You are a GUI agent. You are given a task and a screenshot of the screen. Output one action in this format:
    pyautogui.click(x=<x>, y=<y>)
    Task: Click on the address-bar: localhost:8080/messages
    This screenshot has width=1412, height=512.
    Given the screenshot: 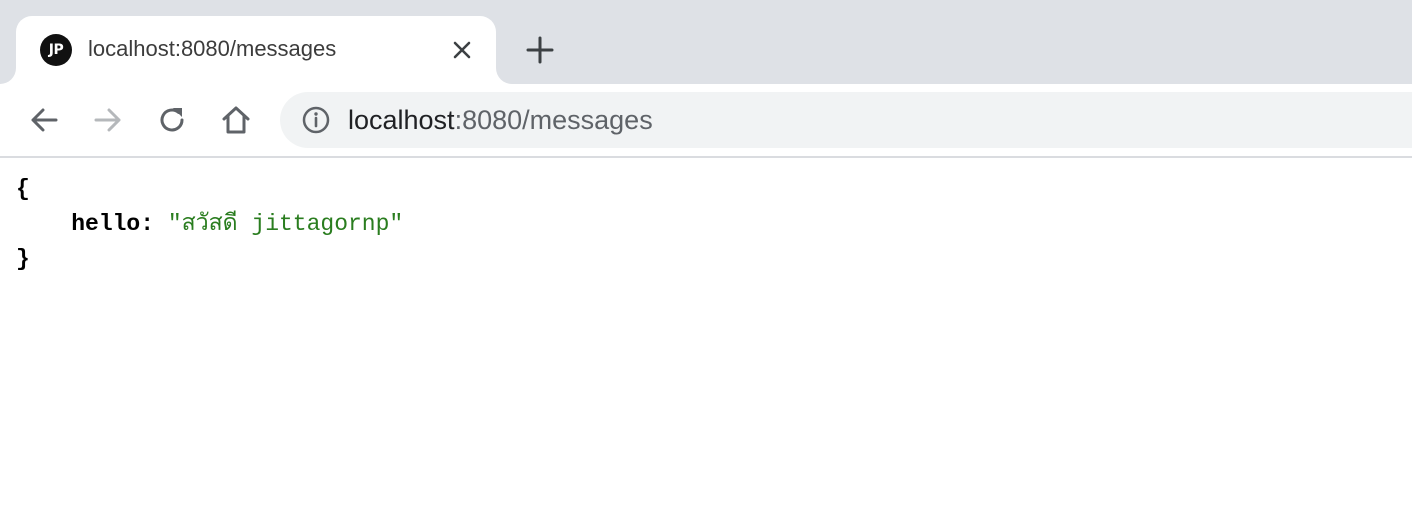 What is the action you would take?
    pyautogui.click(x=846, y=120)
    